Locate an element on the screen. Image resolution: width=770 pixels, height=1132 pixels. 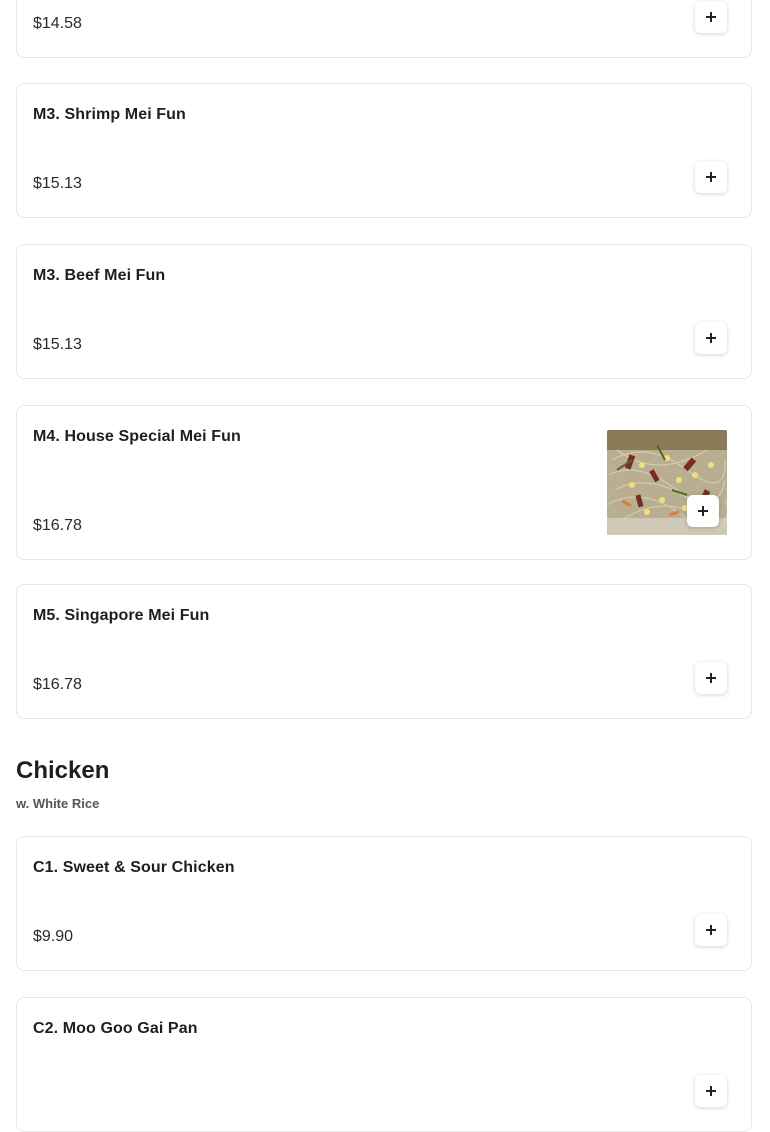
menu-item-card: M5. Singapore Mei Fun $16.78 is located at coordinates (384, 651).